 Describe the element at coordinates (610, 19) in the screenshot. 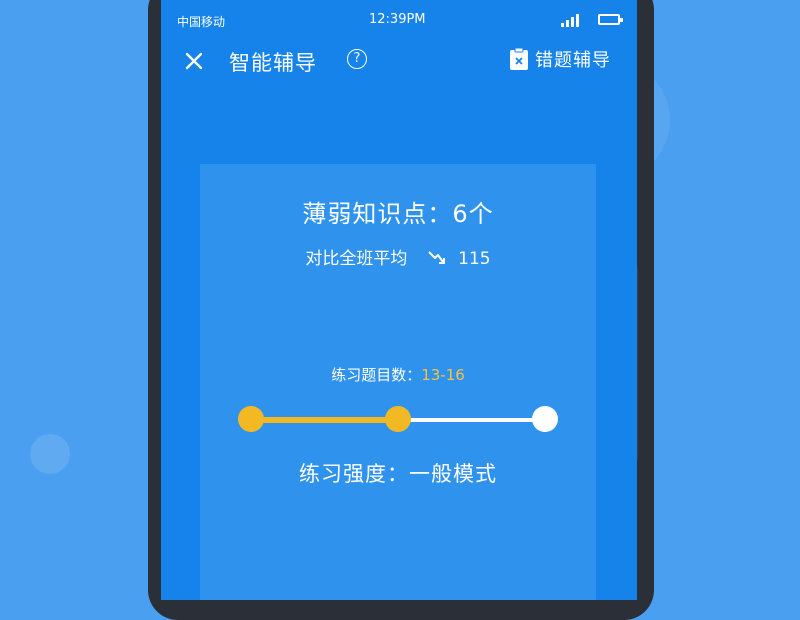

I see `battery-icon` at that location.